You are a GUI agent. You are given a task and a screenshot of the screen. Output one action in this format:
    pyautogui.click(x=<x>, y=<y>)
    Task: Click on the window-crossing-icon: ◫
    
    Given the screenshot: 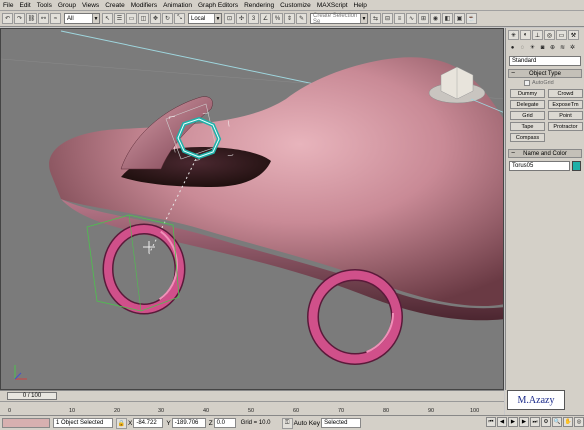 What is the action you would take?
    pyautogui.click(x=143, y=18)
    